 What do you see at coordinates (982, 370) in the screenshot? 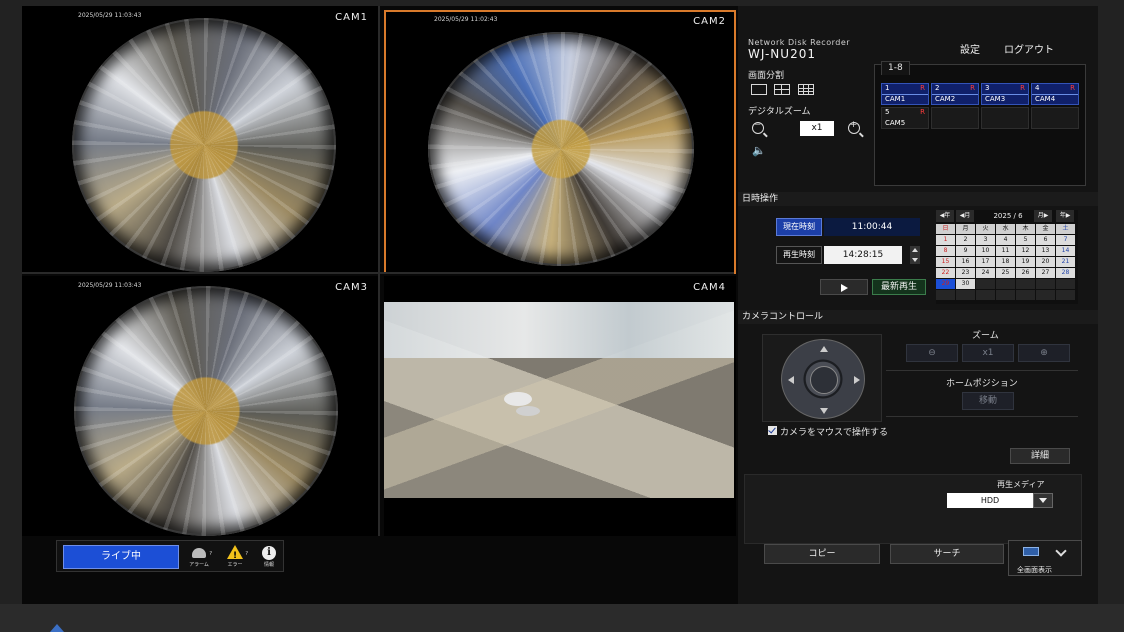
I see `divider` at bounding box center [982, 370].